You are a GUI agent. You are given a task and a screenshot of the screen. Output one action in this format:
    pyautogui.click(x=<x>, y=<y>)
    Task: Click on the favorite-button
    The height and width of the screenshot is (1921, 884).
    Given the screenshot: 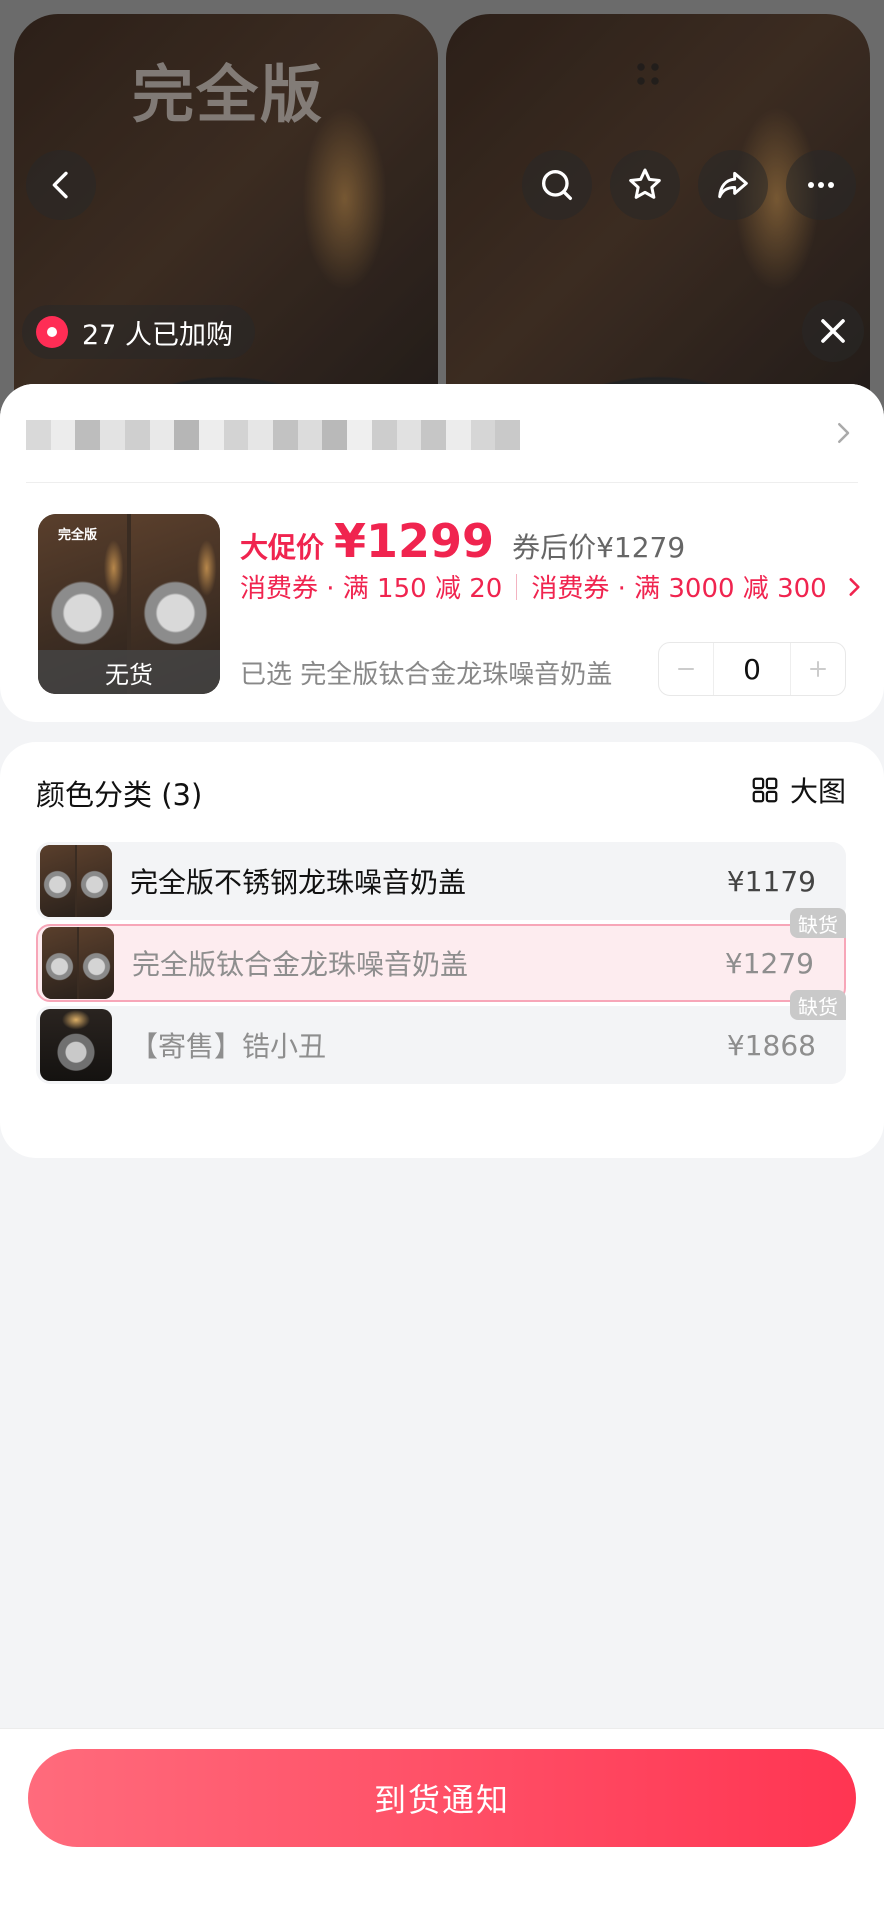 What is the action you would take?
    pyautogui.click(x=645, y=185)
    